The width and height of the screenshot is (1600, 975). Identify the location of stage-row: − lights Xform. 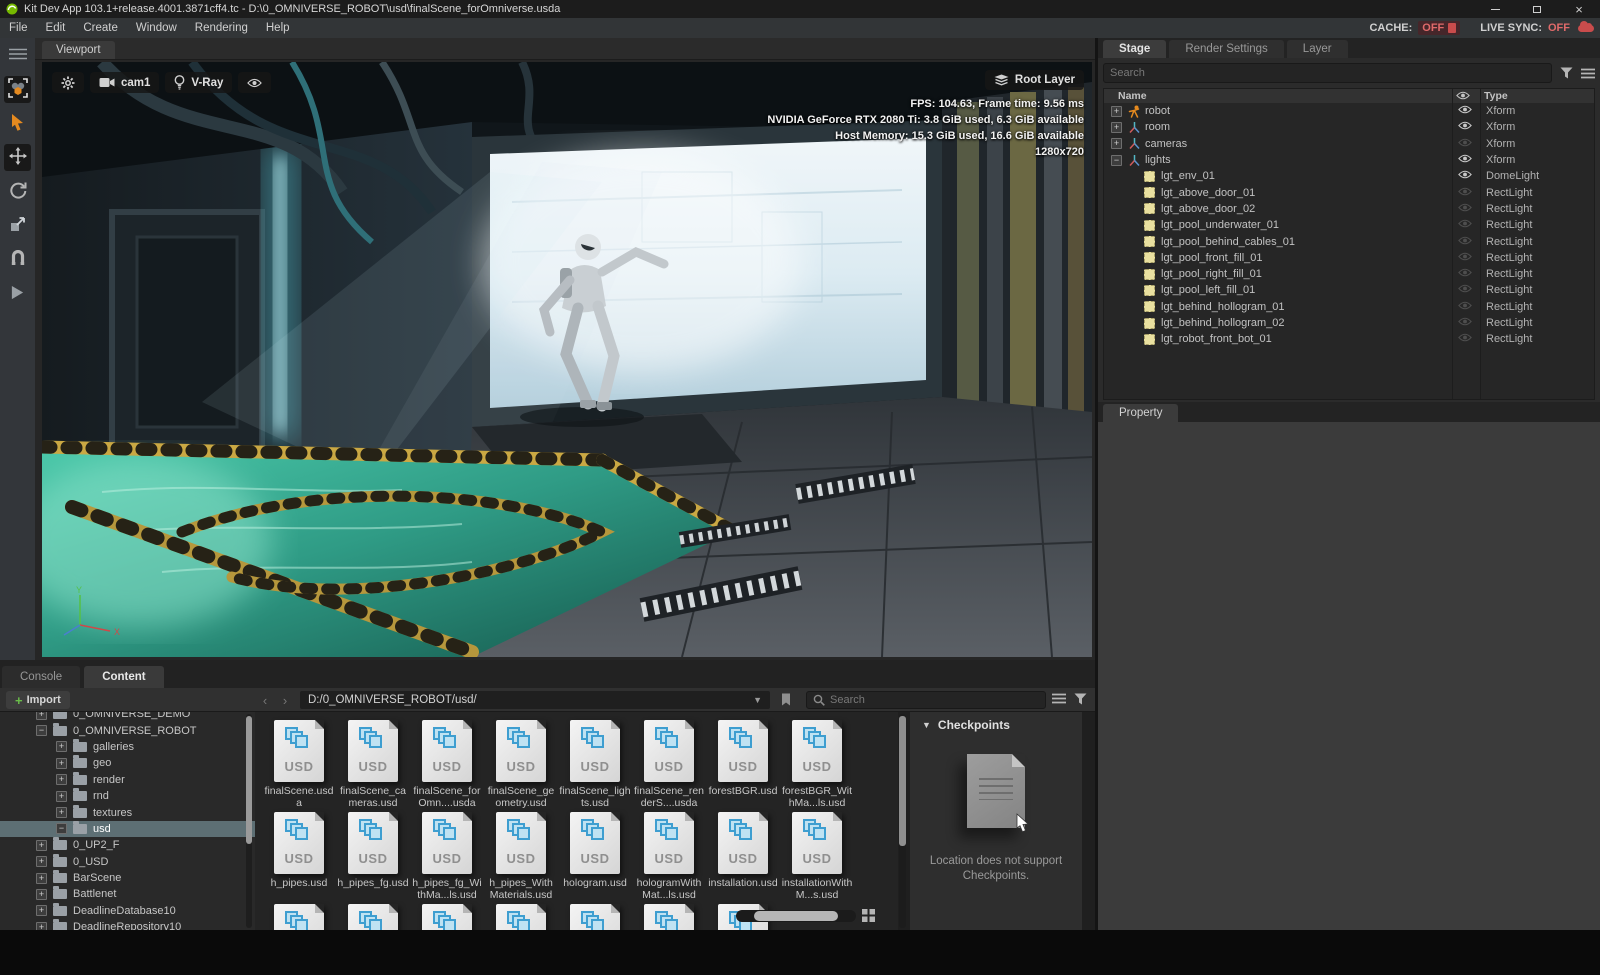
(1349, 160).